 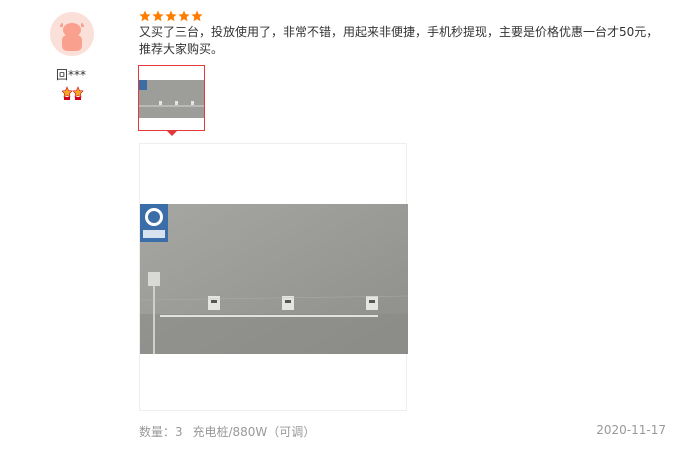 I want to click on rating-stars, so click(x=171, y=16).